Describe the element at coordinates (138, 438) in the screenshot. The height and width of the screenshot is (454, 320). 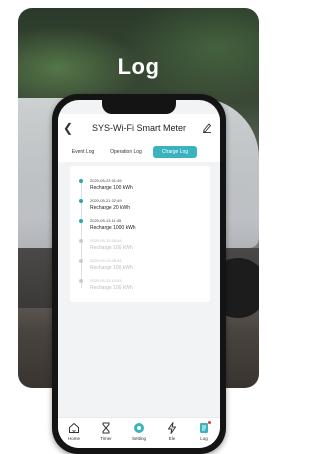
I see `nav-label: Setting` at that location.